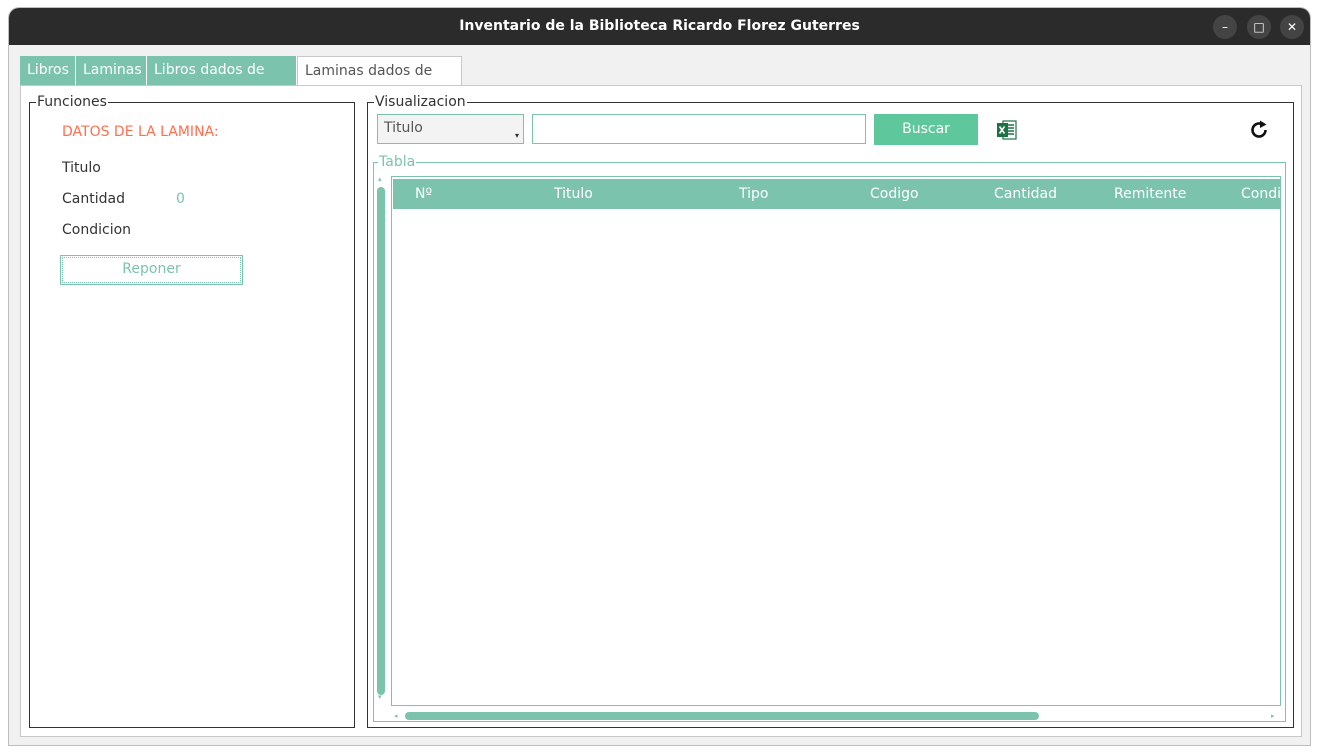 The height and width of the screenshot is (755, 1320). I want to click on vertical-scroll-thumb, so click(381, 441).